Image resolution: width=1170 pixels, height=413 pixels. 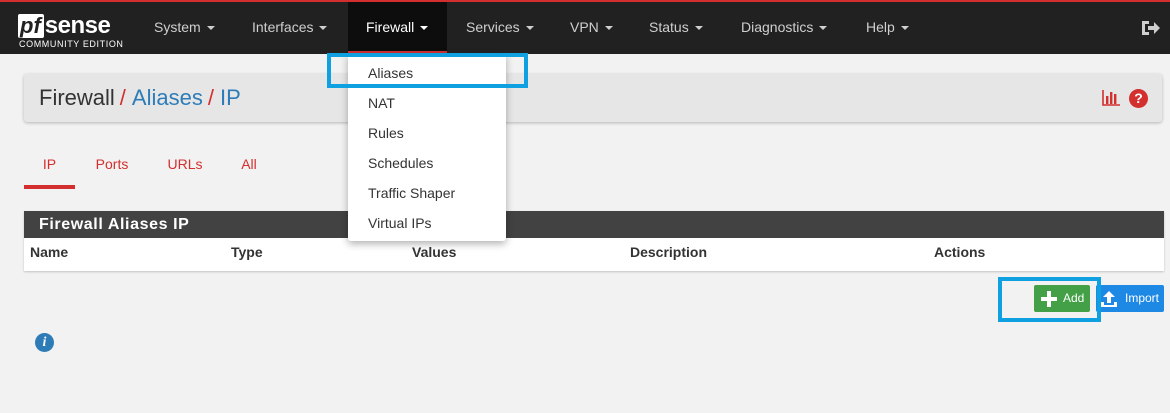 What do you see at coordinates (1074, 298) in the screenshot?
I see `add-button-label: Add` at bounding box center [1074, 298].